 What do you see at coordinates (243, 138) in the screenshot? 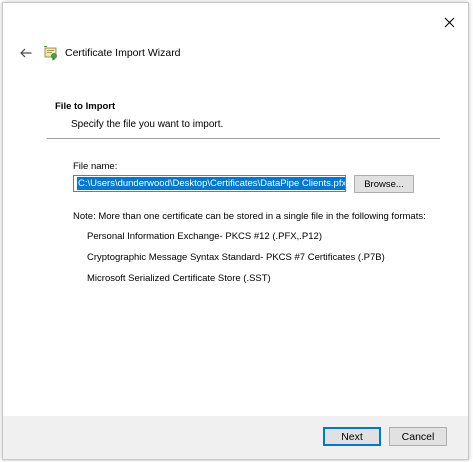
I see `divider` at bounding box center [243, 138].